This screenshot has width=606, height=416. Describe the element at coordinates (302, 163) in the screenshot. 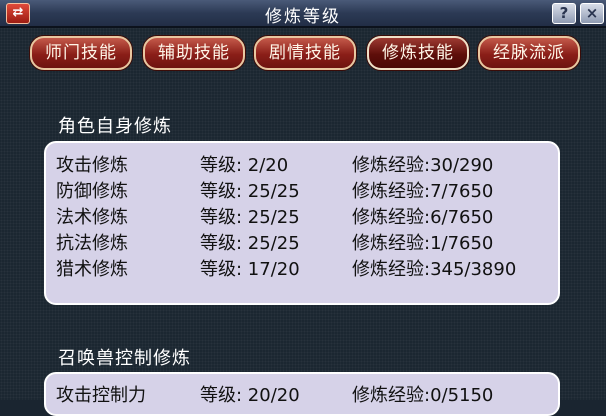

I see `list-item: 攻击修炼 等级: 2/20 修炼经验:30/290` at that location.